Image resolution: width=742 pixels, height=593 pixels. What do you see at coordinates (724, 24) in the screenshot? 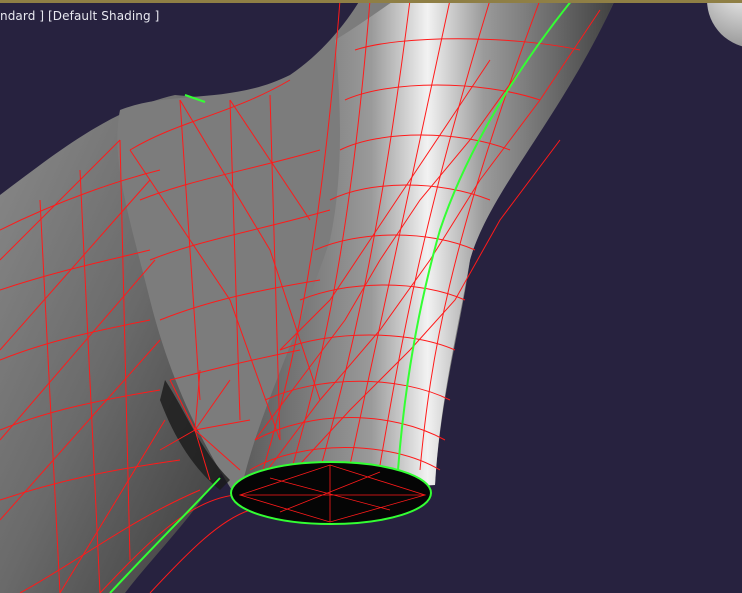
I see `view-cube-sphere-icon` at bounding box center [724, 24].